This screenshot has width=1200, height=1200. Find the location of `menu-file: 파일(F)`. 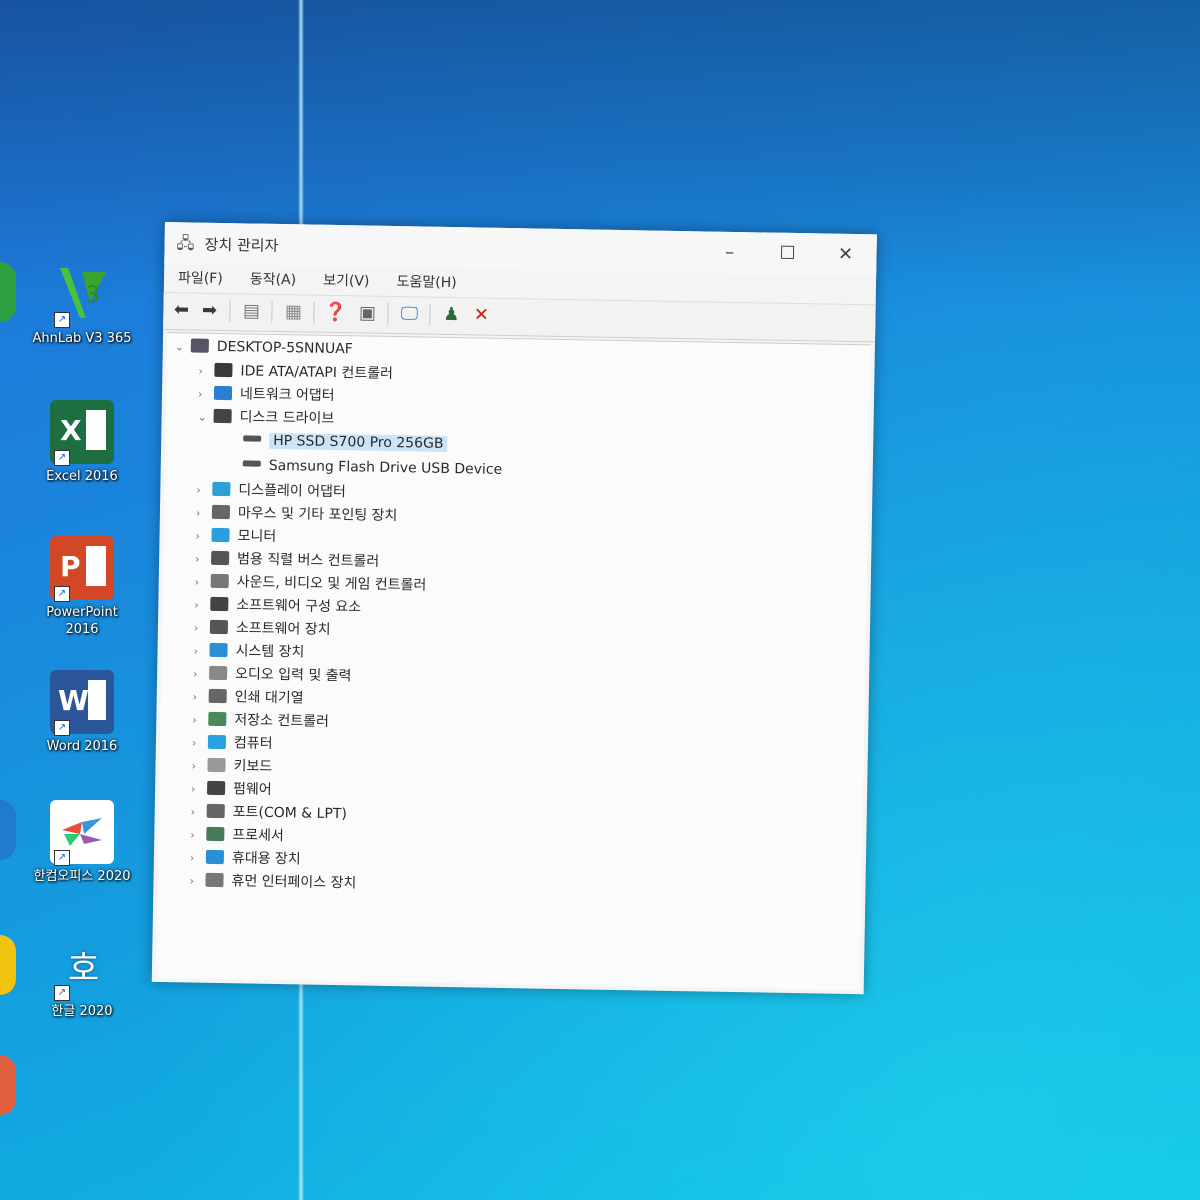

menu-file: 파일(F) is located at coordinates (200, 278).